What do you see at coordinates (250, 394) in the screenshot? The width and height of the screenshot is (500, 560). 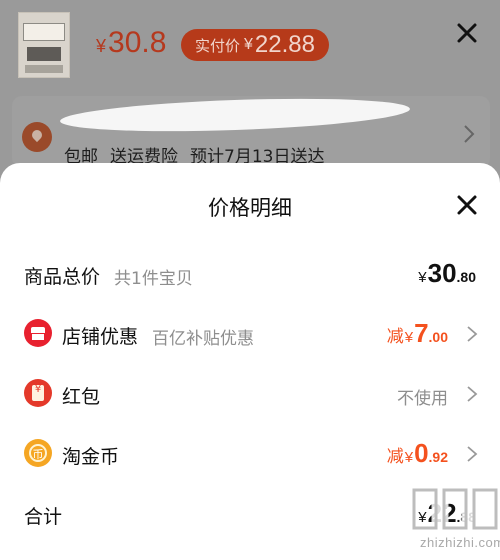 I see `row-red-packet: ¥ 红包 不使用` at bounding box center [250, 394].